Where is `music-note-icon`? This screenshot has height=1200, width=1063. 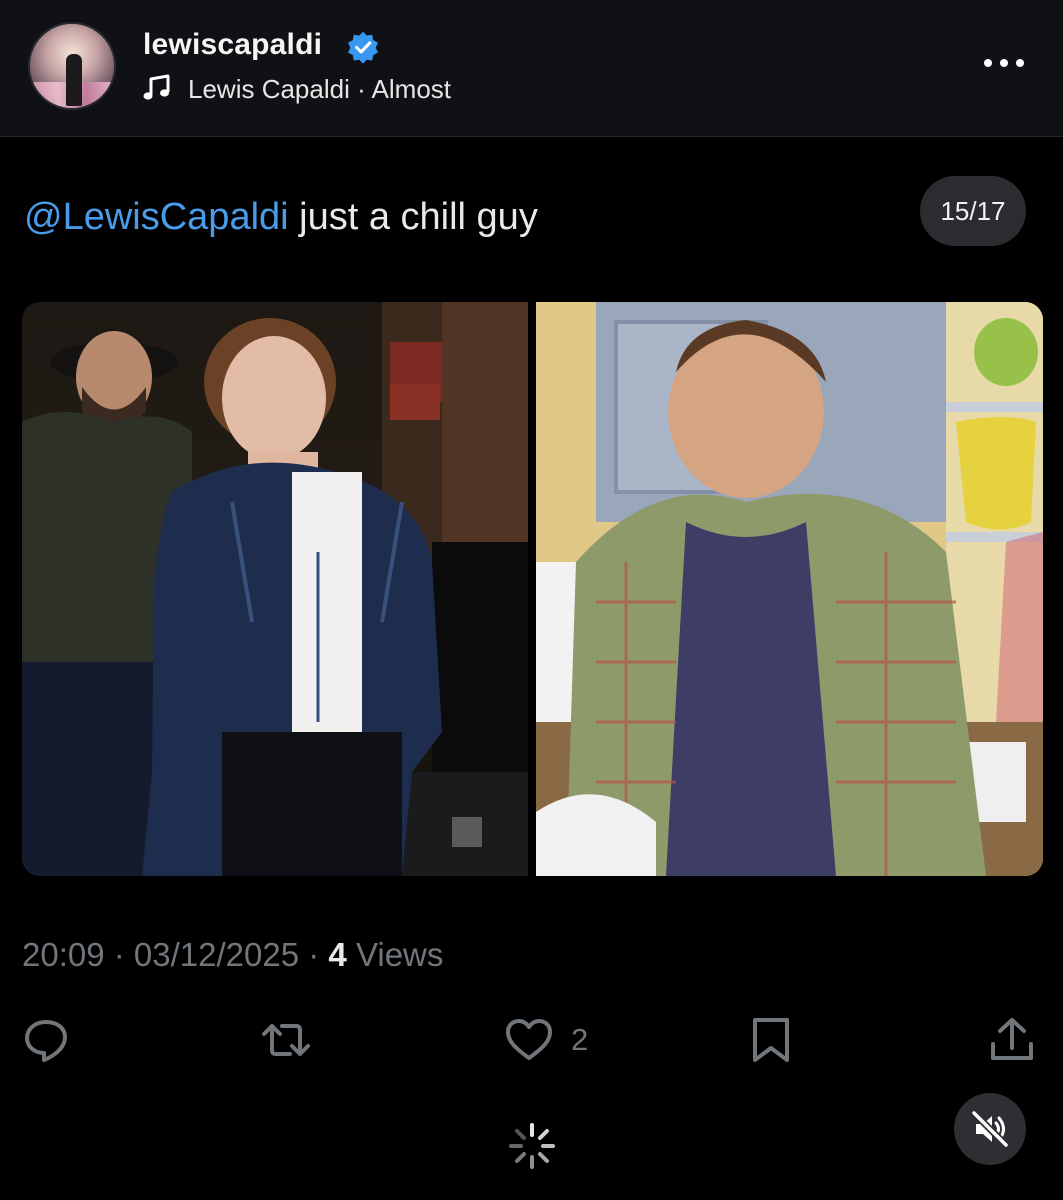
music-note-icon is located at coordinates (156, 87).